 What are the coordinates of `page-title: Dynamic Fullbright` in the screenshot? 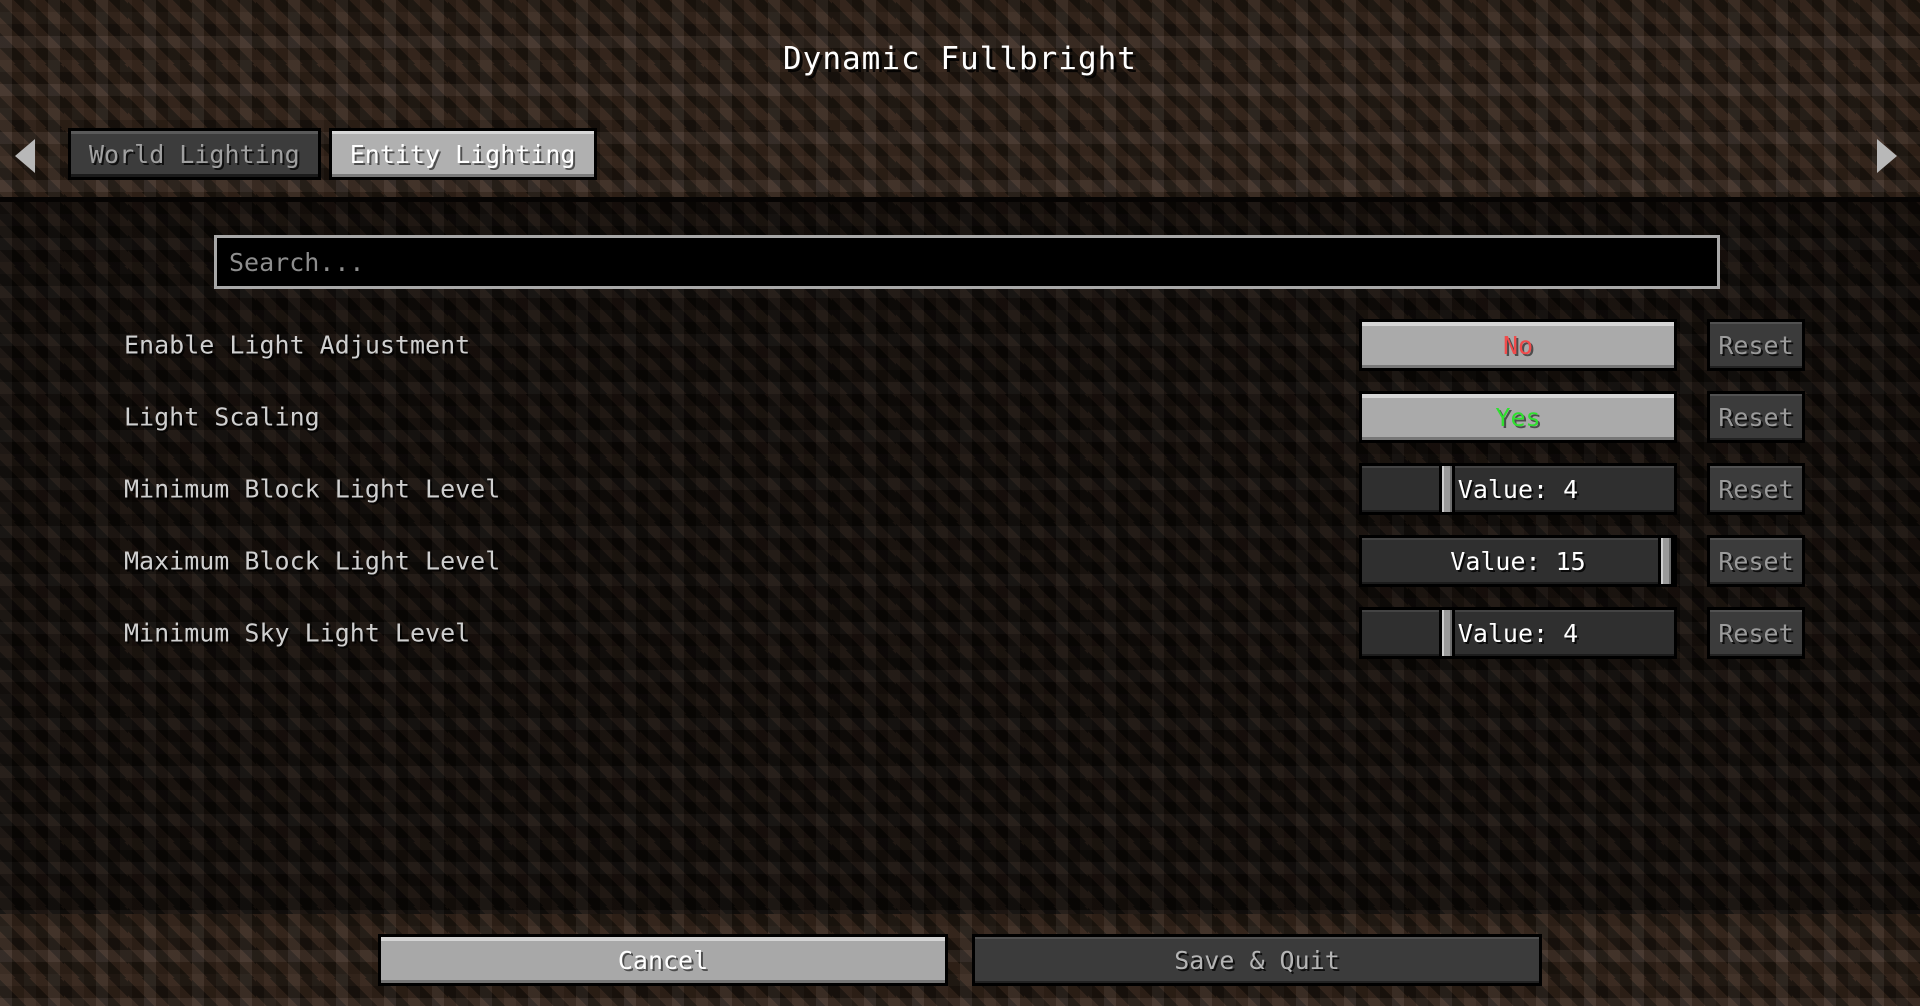 It's located at (960, 59).